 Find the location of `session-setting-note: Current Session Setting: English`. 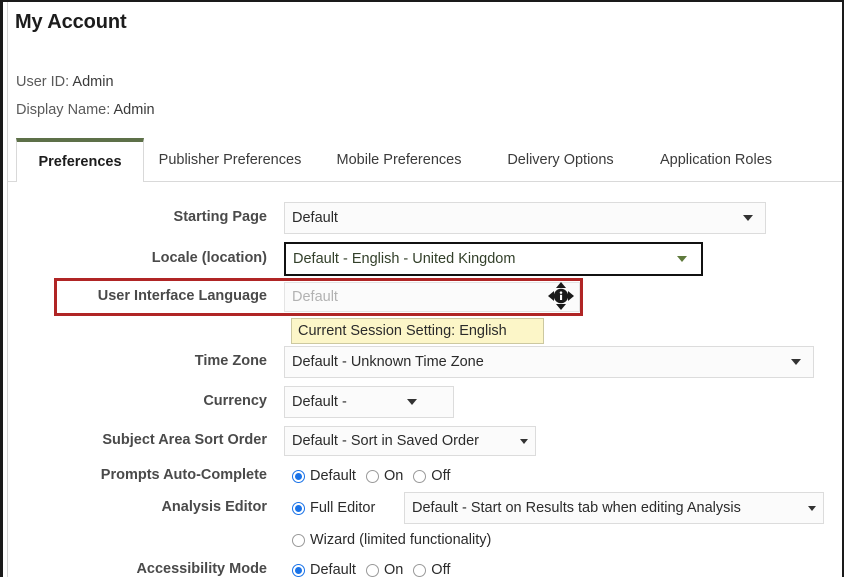

session-setting-note: Current Session Setting: English is located at coordinates (417, 331).